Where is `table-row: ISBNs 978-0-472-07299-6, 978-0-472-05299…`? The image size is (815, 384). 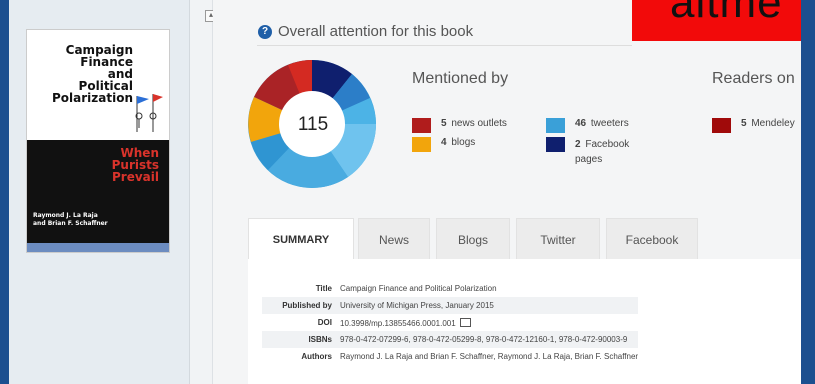 table-row: ISBNs 978-0-472-07299-6, 978-0-472-05299… is located at coordinates (450, 339).